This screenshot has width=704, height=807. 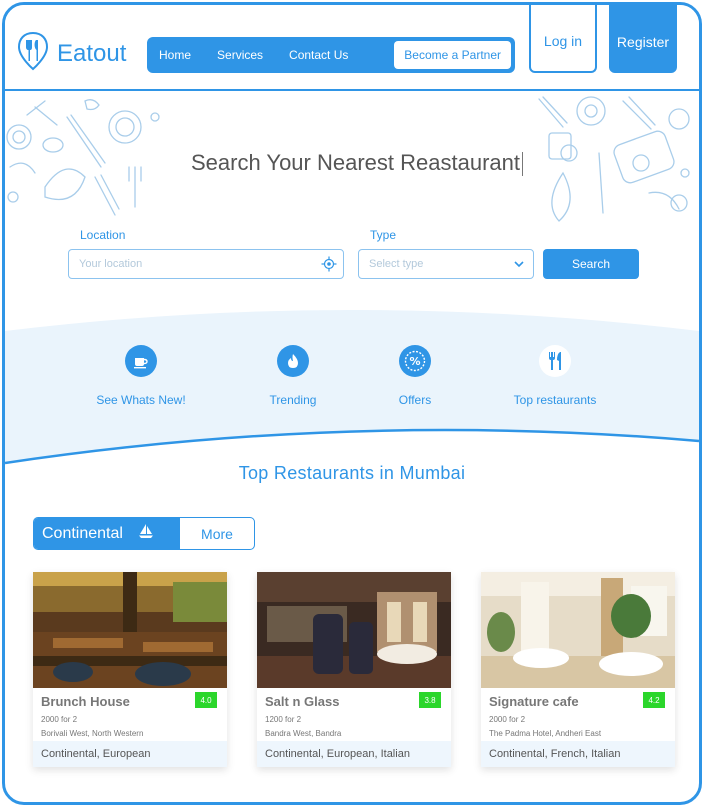 What do you see at coordinates (206, 264) in the screenshot?
I see `location-input: Your location` at bounding box center [206, 264].